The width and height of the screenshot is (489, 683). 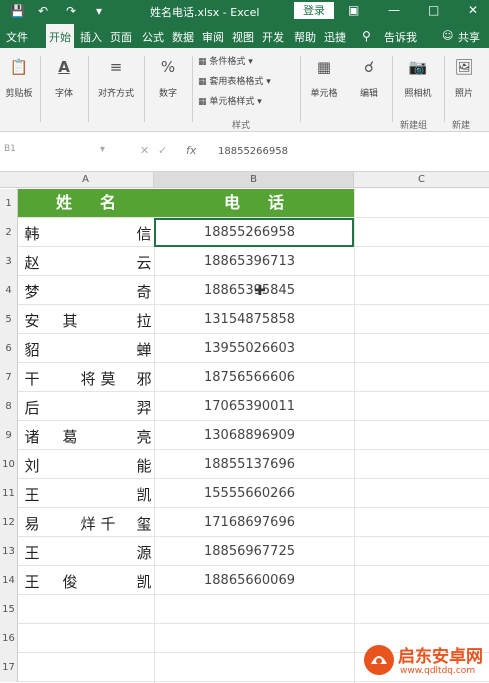 I want to click on cells-group: ▦ 单元格, so click(x=324, y=90).